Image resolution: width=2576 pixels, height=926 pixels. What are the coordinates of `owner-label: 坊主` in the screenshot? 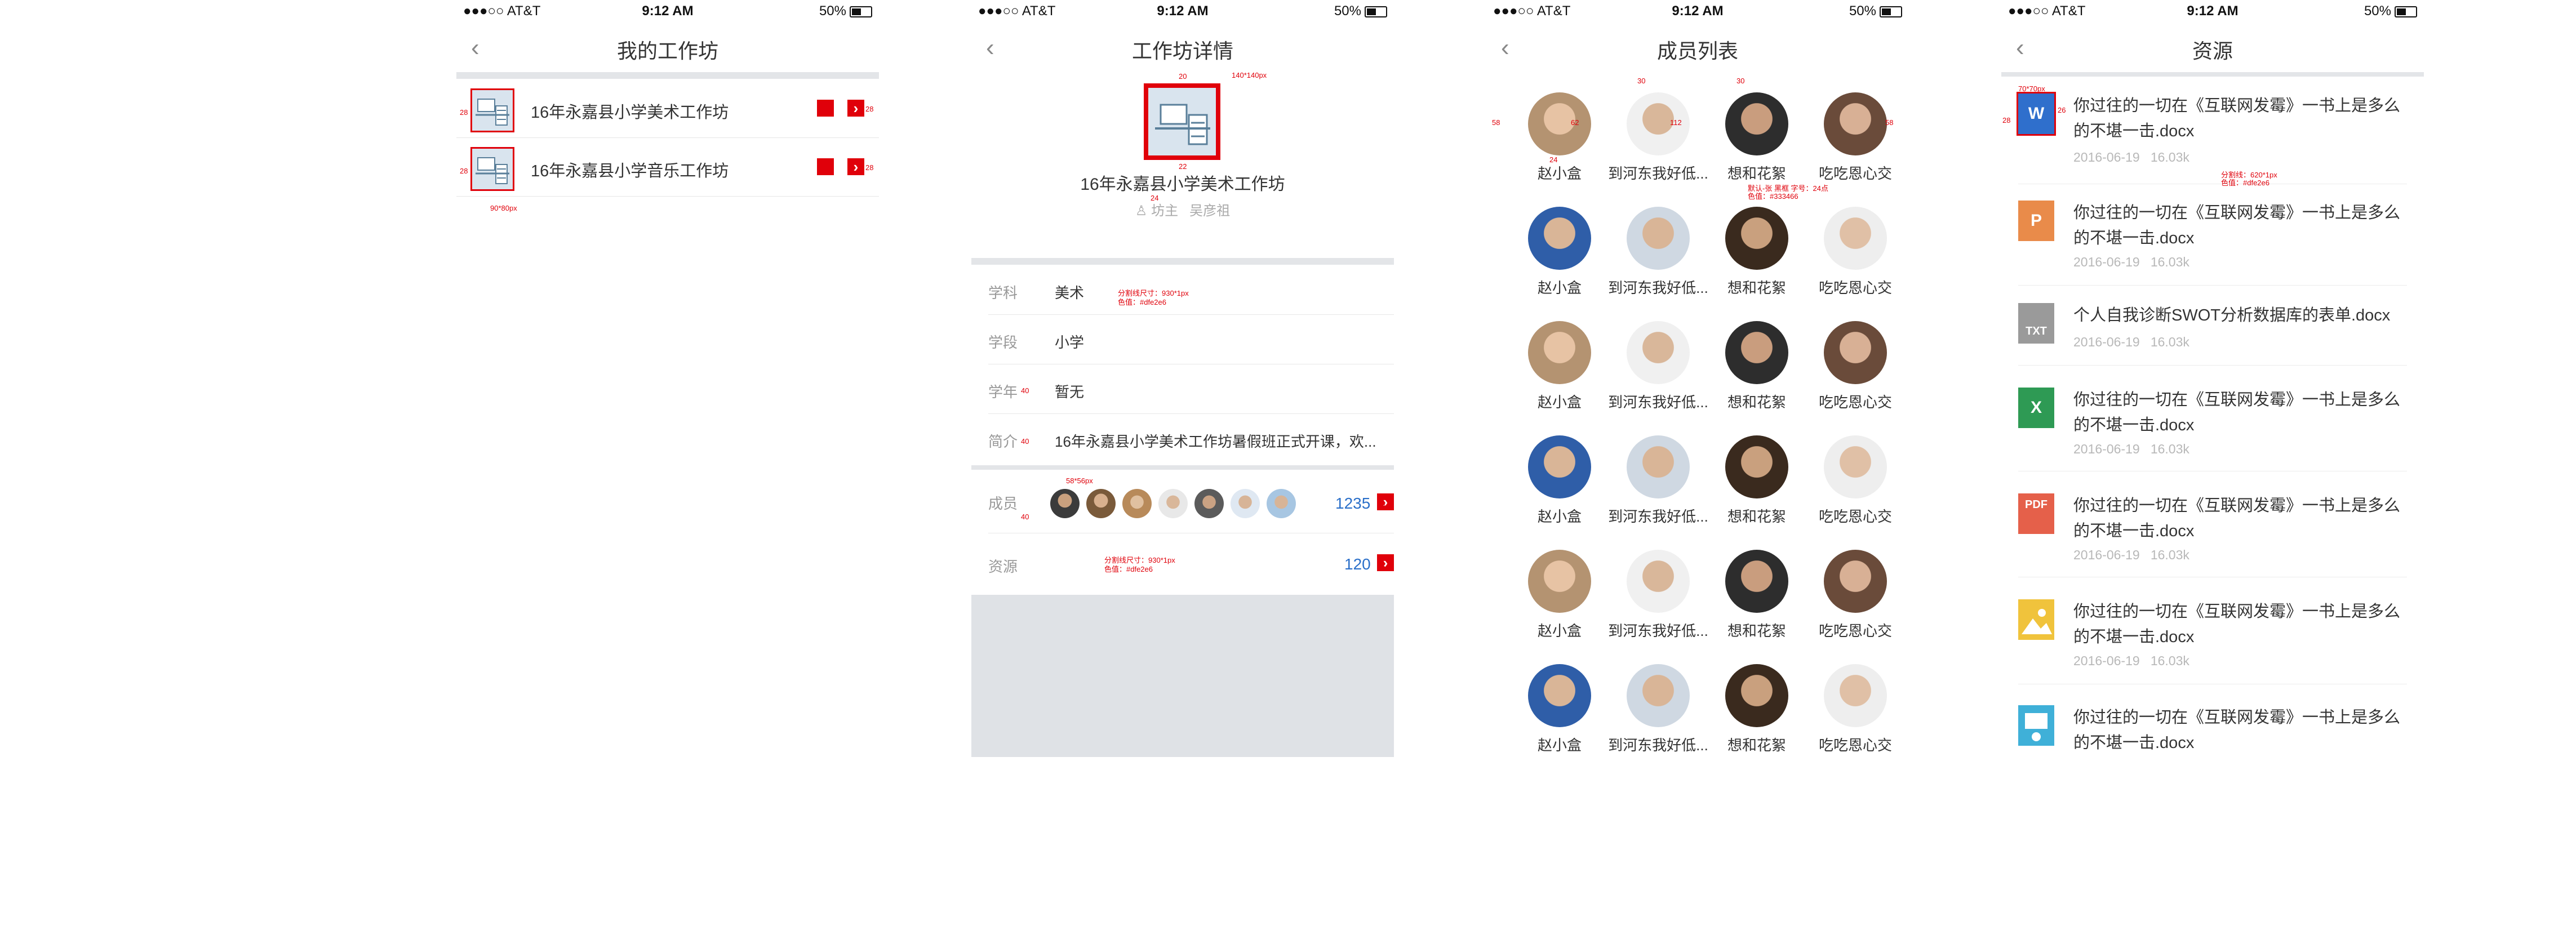 It's located at (1165, 211).